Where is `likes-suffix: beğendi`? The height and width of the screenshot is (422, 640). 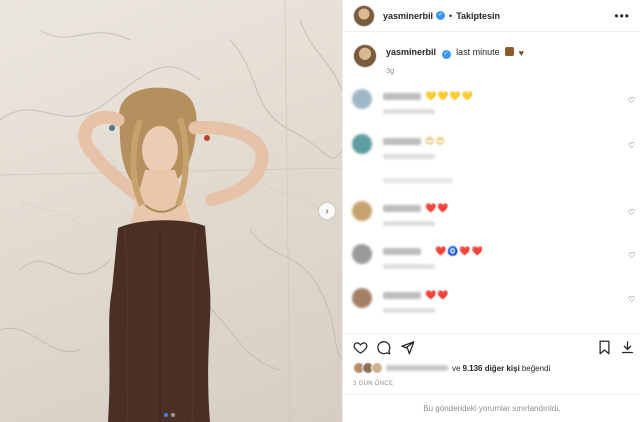 likes-suffix: beğendi is located at coordinates (536, 368).